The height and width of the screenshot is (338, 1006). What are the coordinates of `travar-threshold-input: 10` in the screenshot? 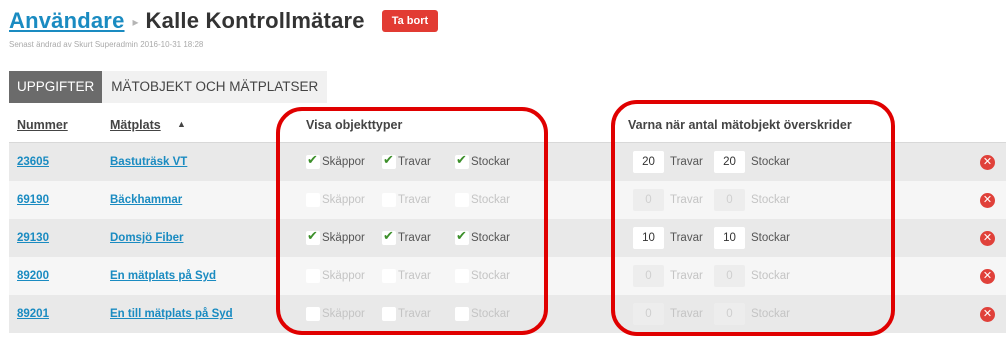 It's located at (648, 238).